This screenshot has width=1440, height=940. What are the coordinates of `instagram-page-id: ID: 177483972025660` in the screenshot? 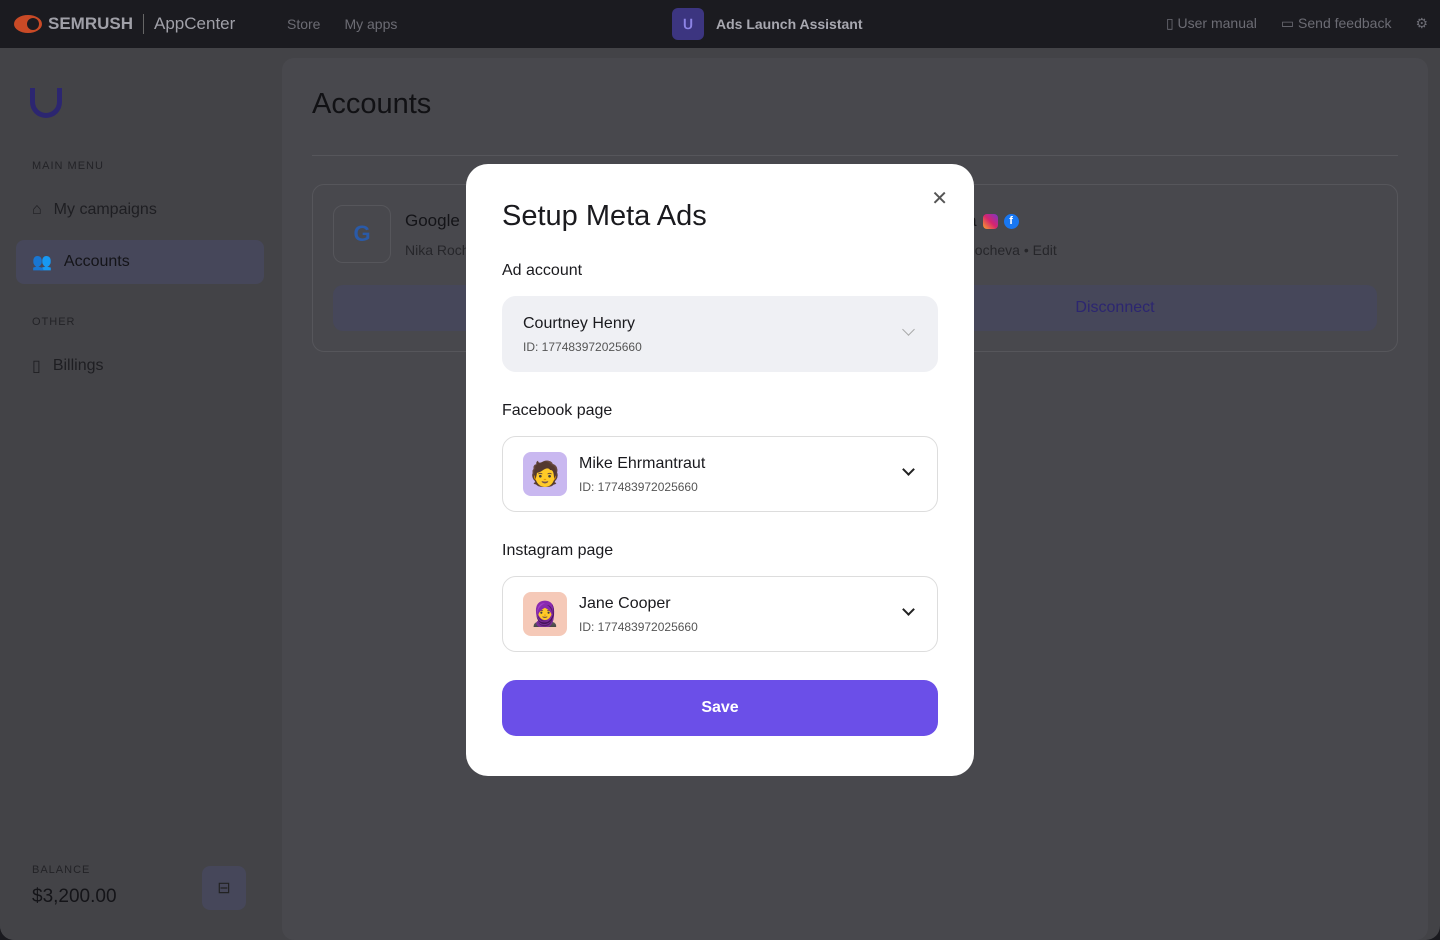 It's located at (638, 626).